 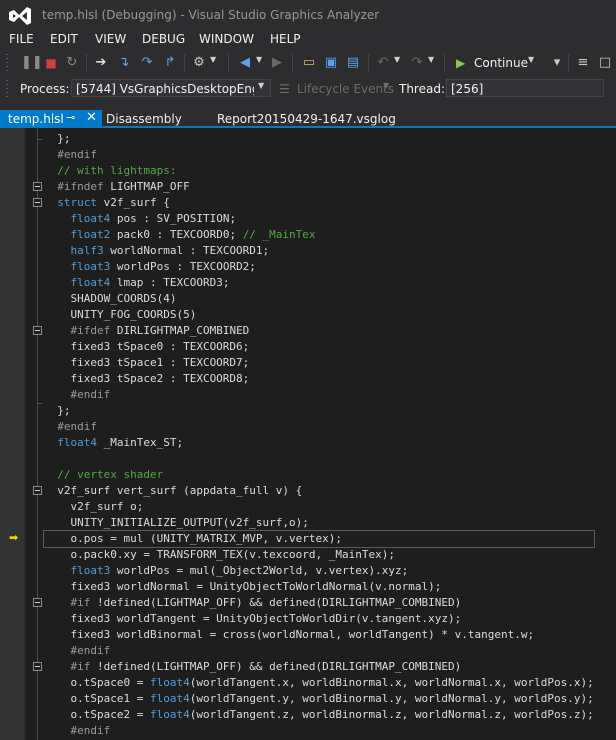 What do you see at coordinates (319, 363) in the screenshot?
I see `code-line: fixed3 tSpace1 : TEXCOORD7;` at bounding box center [319, 363].